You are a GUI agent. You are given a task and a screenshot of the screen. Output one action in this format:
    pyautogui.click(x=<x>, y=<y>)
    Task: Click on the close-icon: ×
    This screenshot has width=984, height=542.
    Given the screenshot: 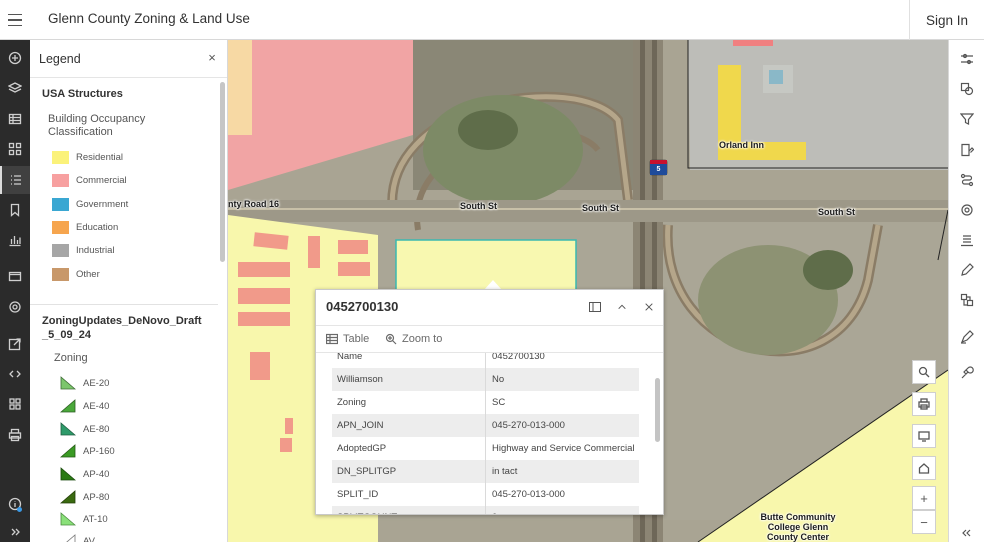 What is the action you would take?
    pyautogui.click(x=212, y=58)
    